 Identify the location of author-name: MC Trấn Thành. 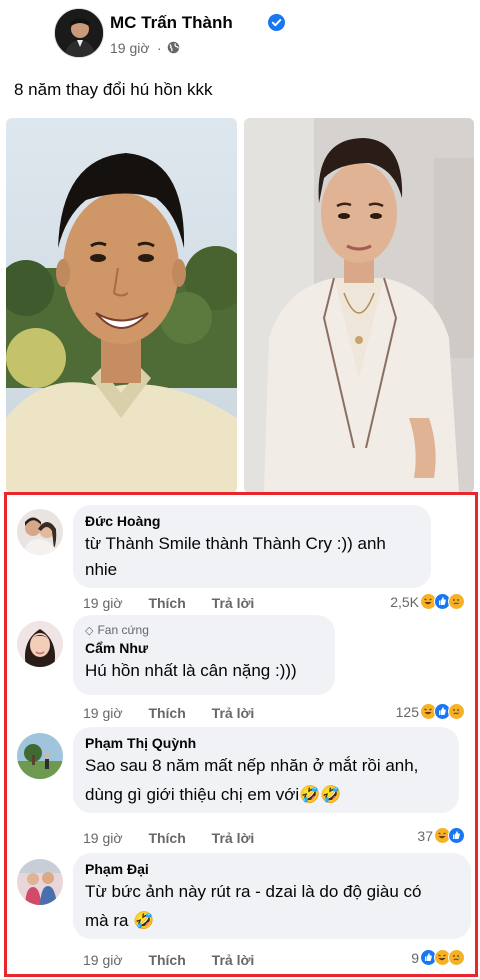
(171, 23).